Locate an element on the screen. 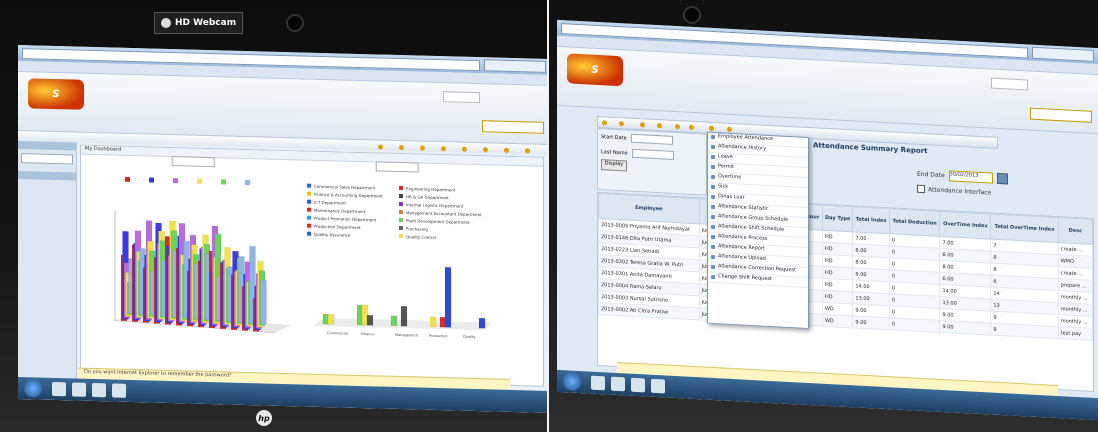  legend-item: Management Accountant Department is located at coordinates (440, 213).